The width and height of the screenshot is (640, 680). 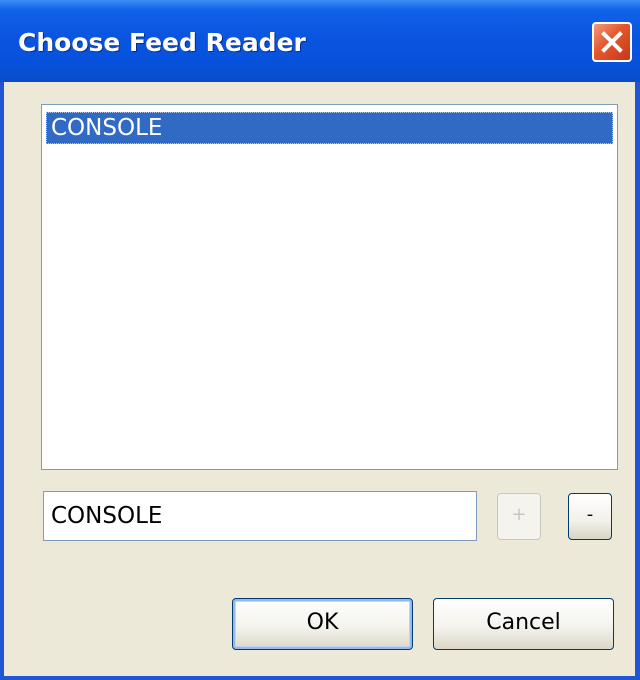 I want to click on add-reader-button: +, so click(x=519, y=516).